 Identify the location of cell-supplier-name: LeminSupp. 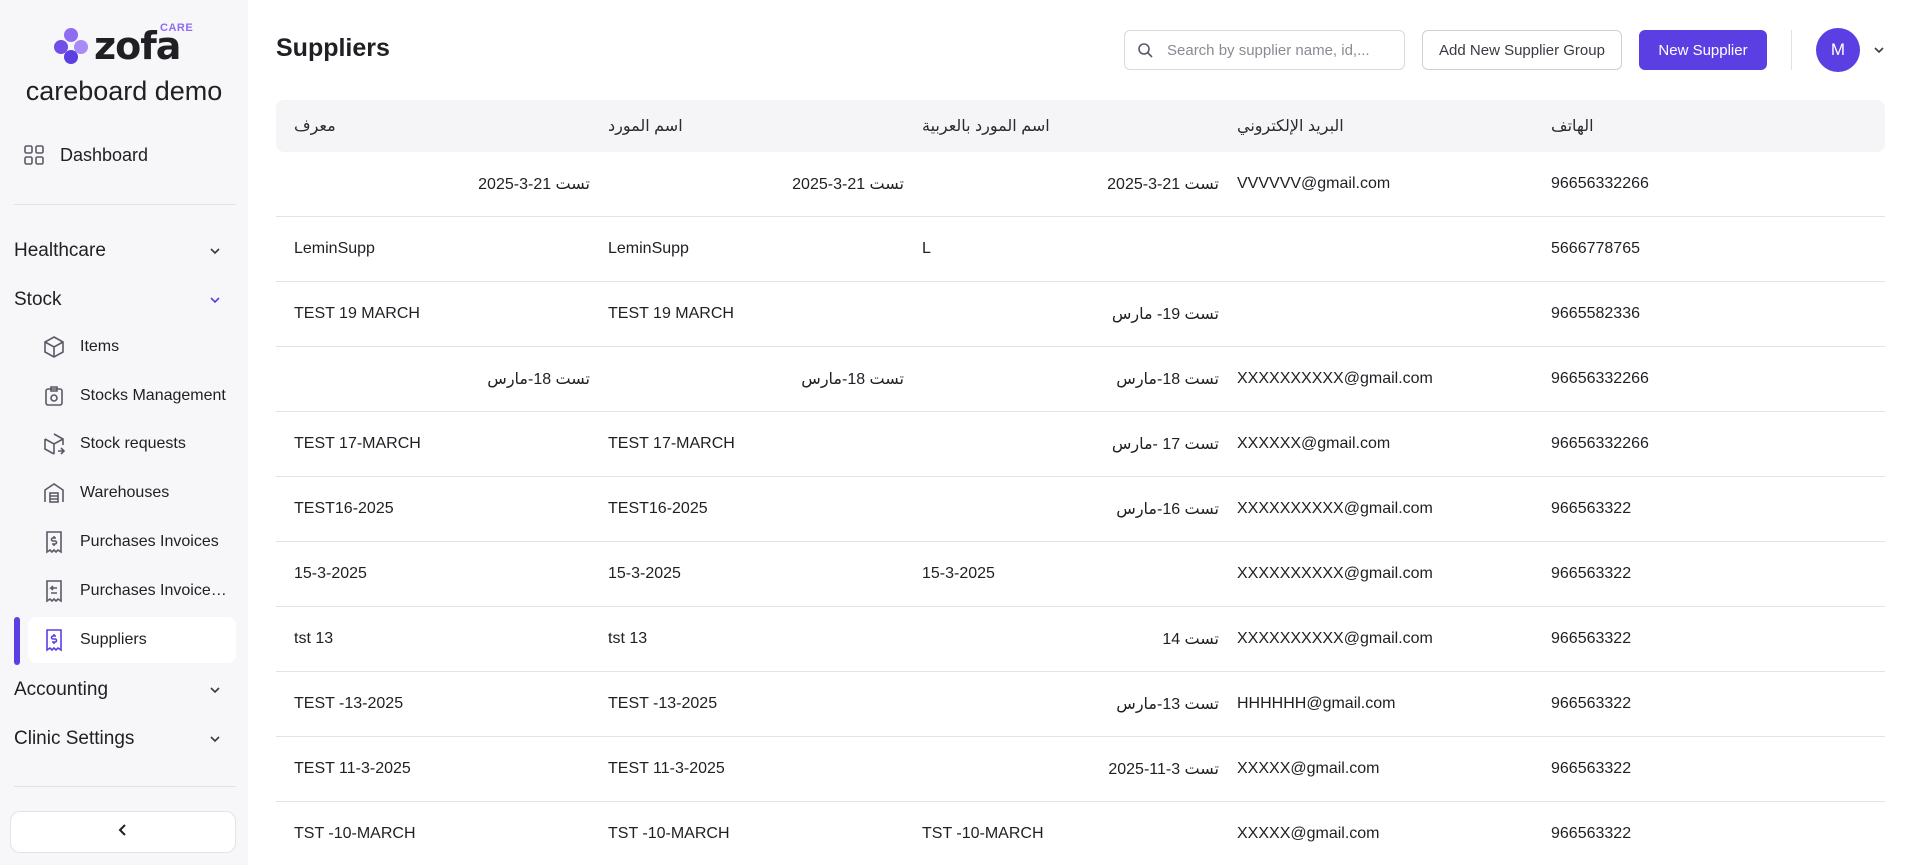
(648, 248).